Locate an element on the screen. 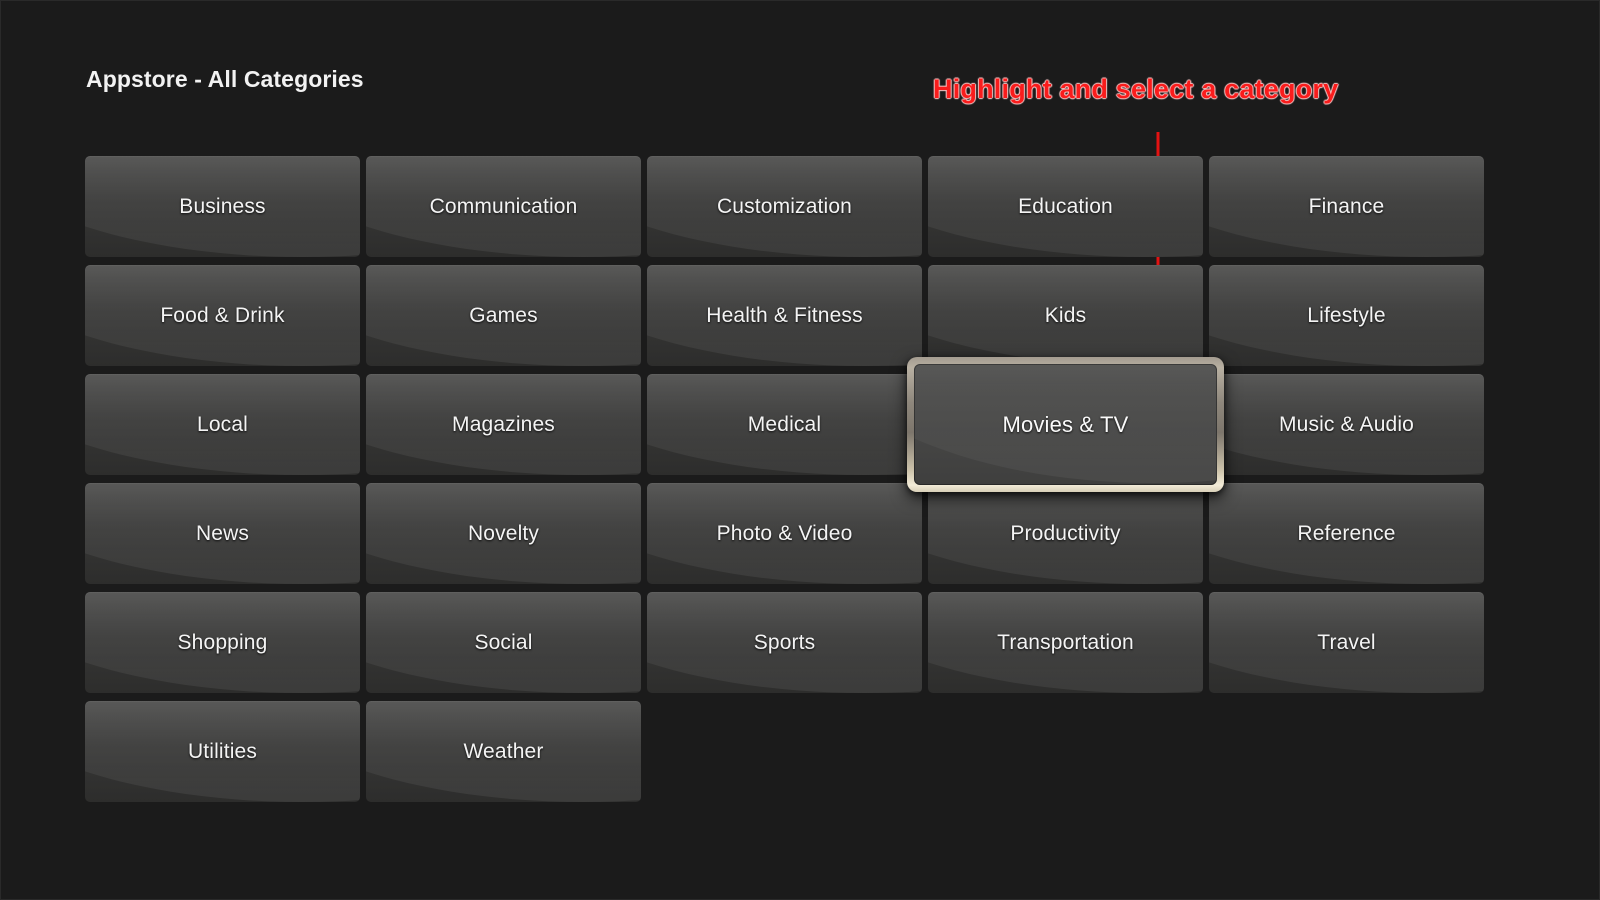  page-title: Appstore - All Categories is located at coordinates (225, 79).